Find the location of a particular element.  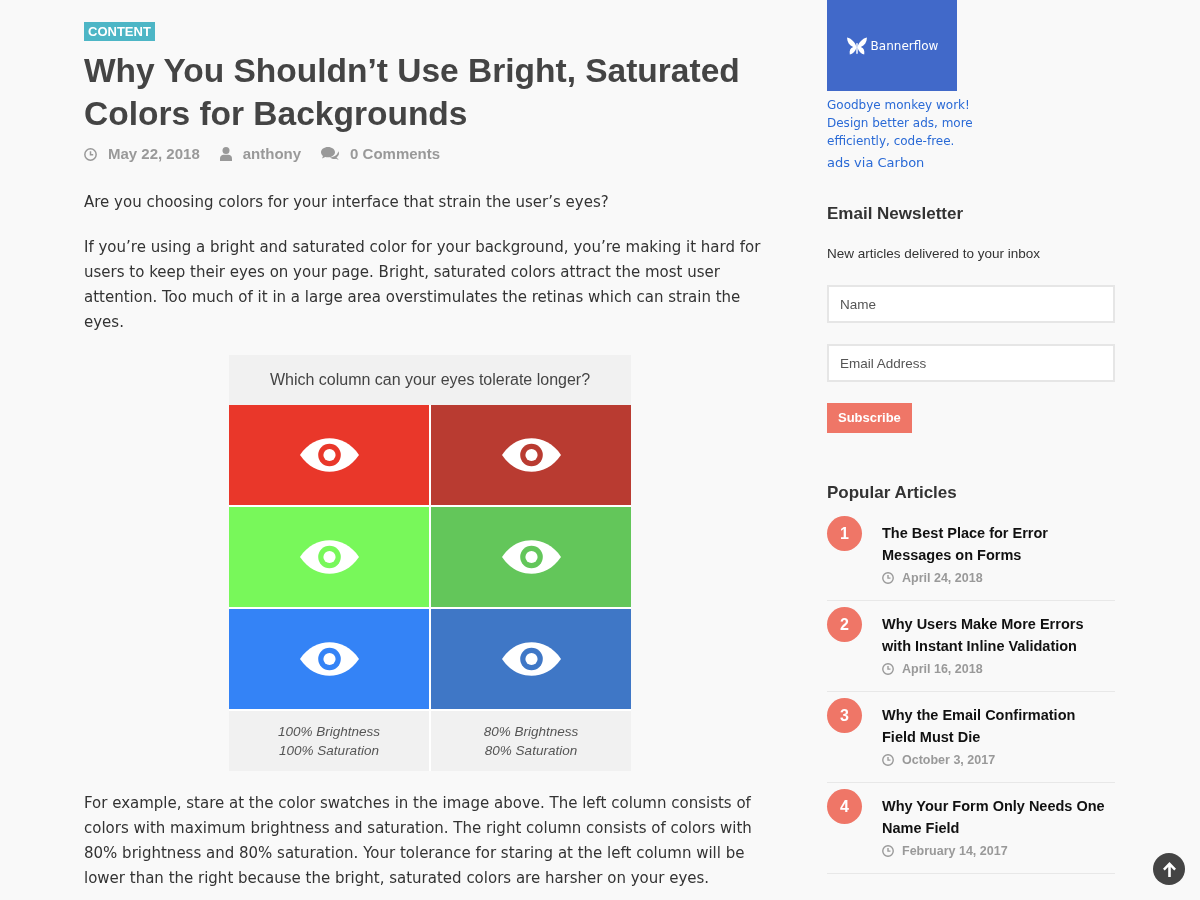

arrow-up-icon is located at coordinates (1169, 869).